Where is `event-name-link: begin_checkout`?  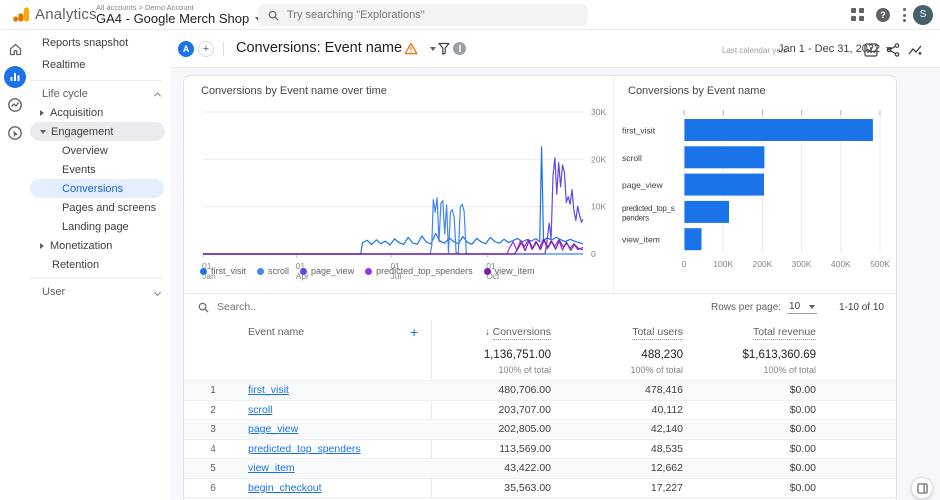
event-name-link: begin_checkout is located at coordinates (285, 489).